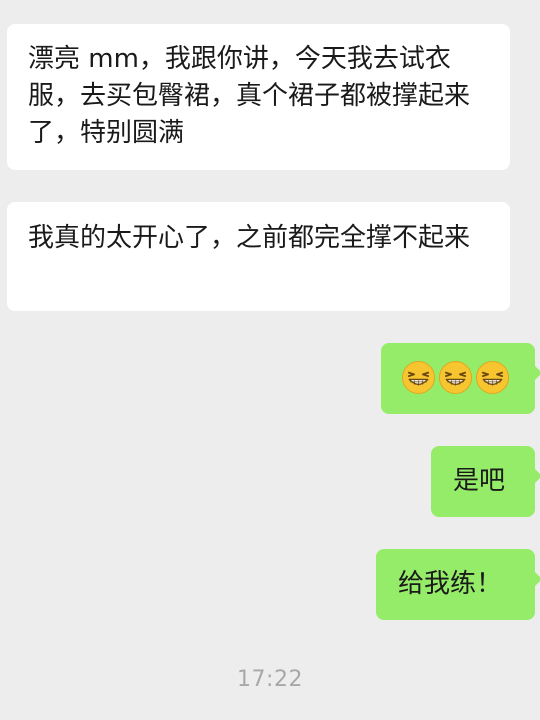 The width and height of the screenshot is (540, 720). I want to click on outgoing-message-bubble: 是吧, so click(485, 481).